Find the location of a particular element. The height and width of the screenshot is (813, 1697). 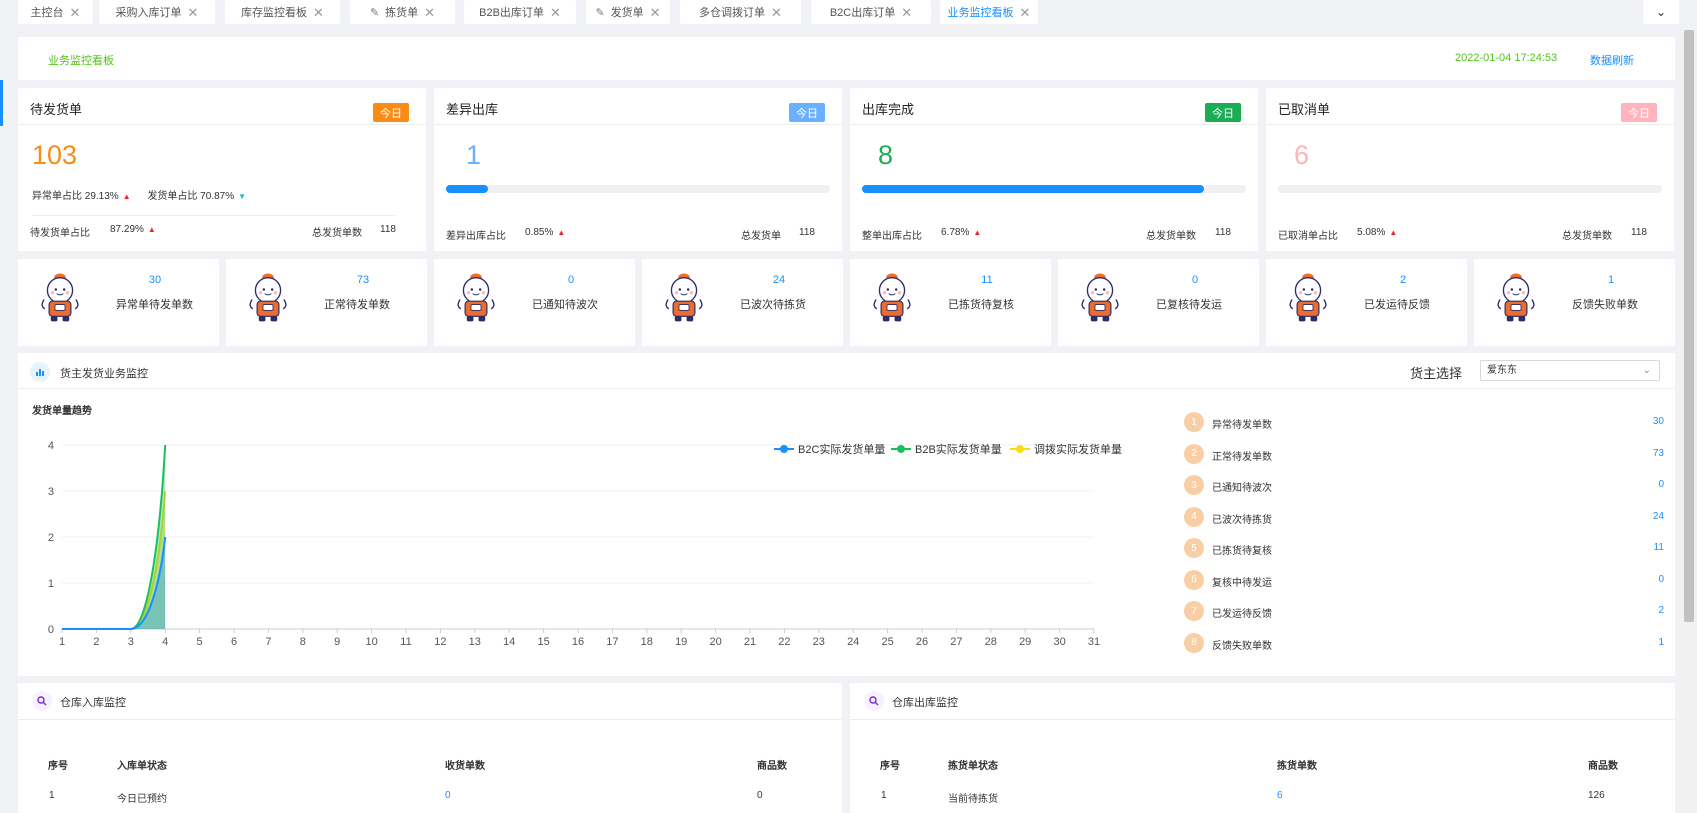

refresh-data-link: 数据刷新 is located at coordinates (1612, 60).